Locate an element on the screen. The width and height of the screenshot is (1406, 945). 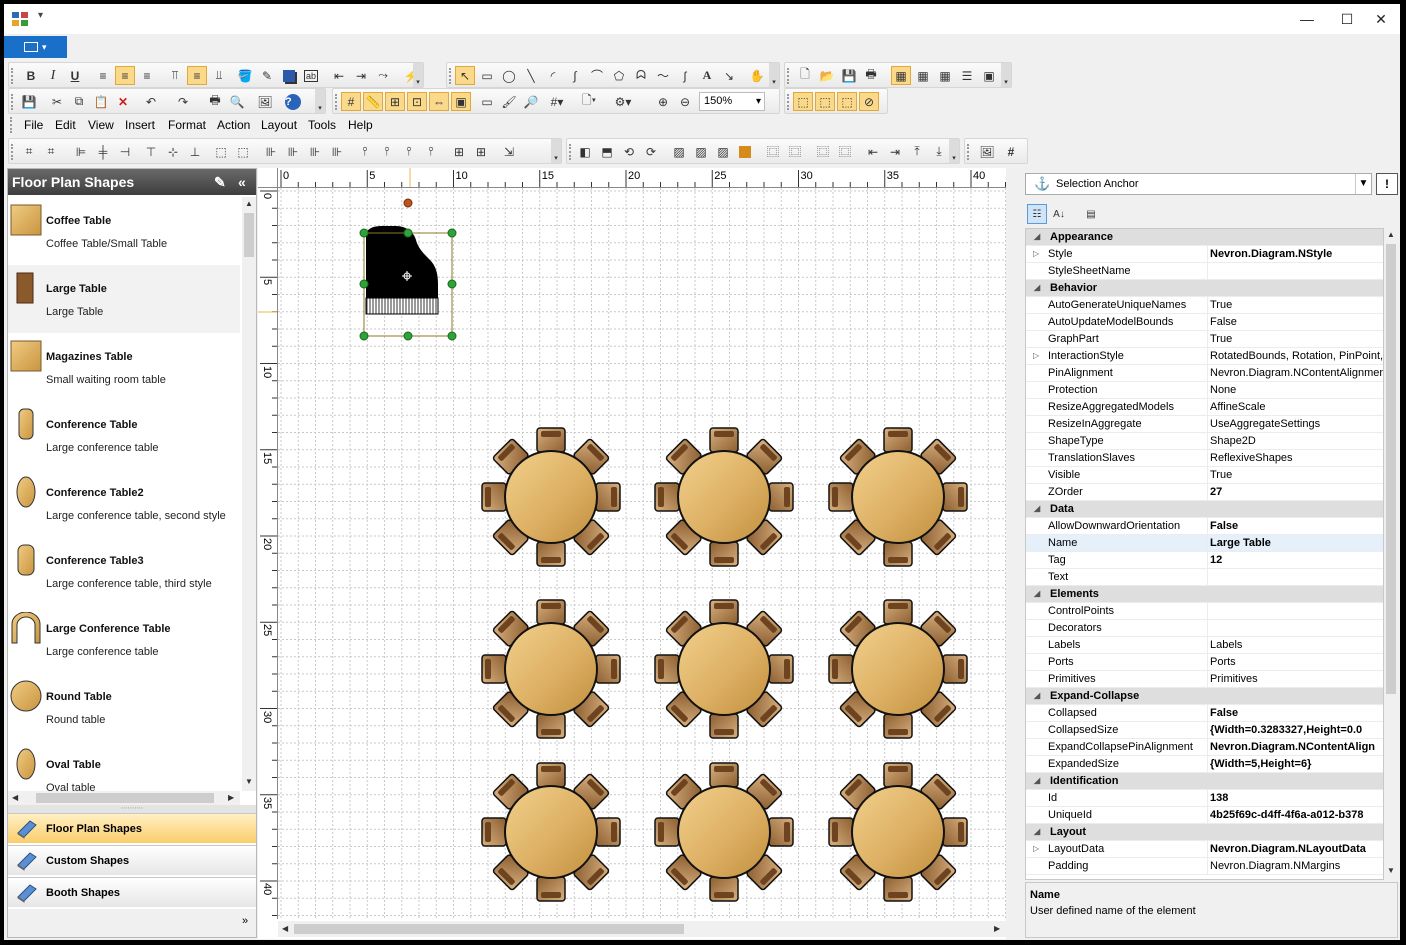
line-tool-icon: ╲ is located at coordinates (531, 75).